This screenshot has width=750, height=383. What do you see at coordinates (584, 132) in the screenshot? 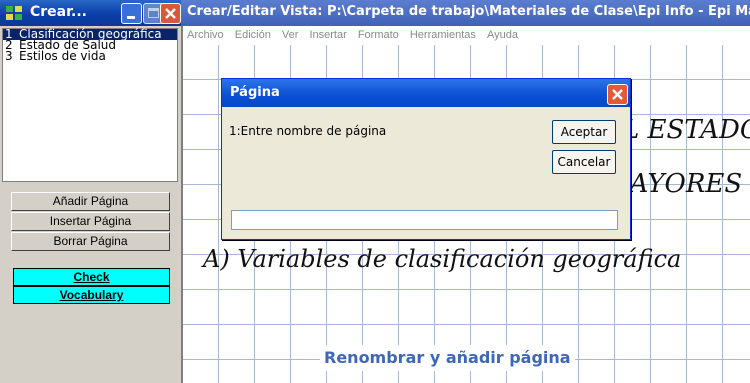
I see `ok-button: Aceptar` at bounding box center [584, 132].